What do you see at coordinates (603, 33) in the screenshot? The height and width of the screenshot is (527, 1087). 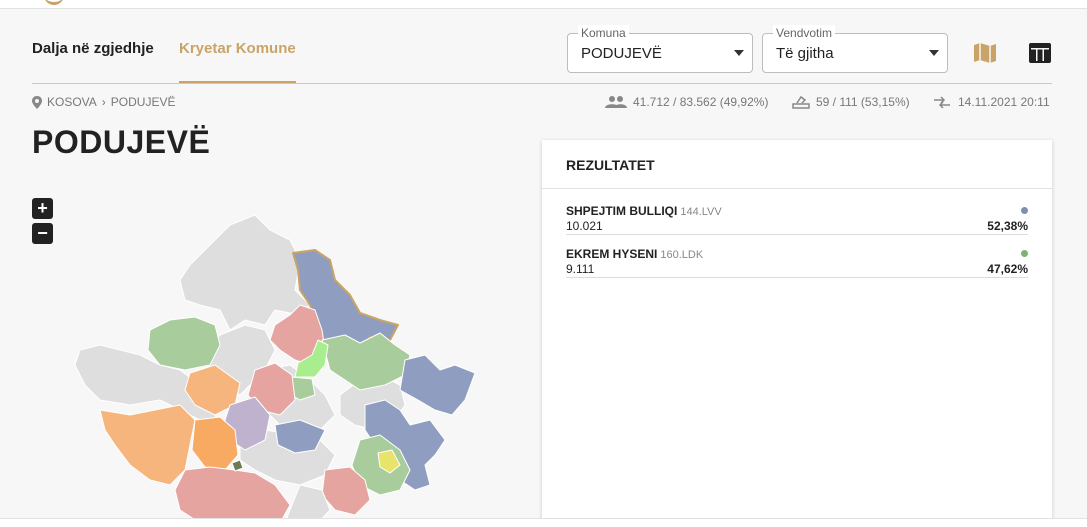 I see `komuna-select-label: Komuna` at bounding box center [603, 33].